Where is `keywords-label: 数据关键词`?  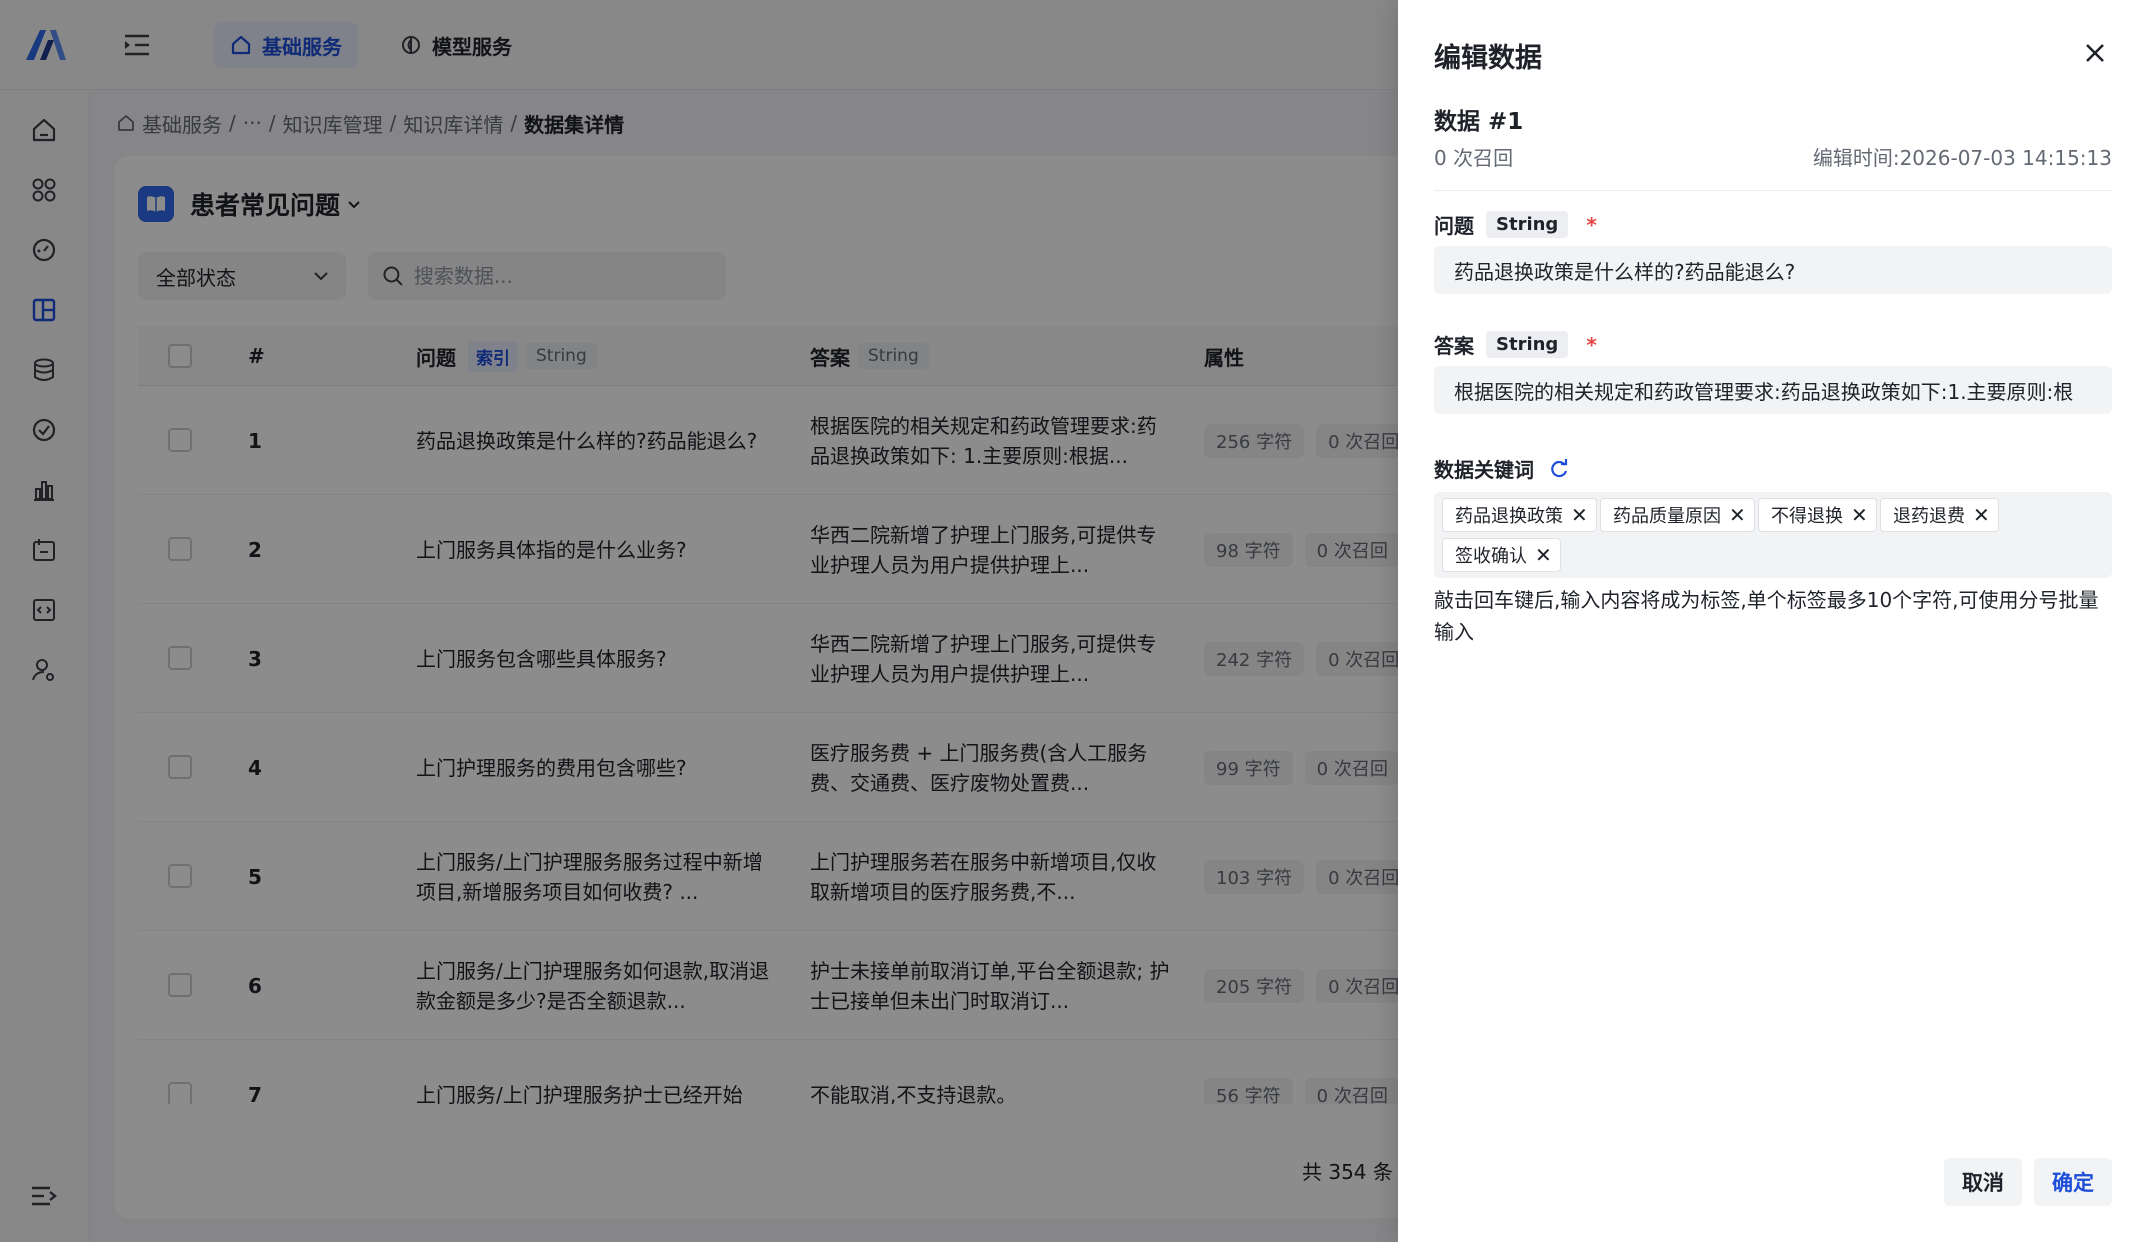
keywords-label: 数据关键词 is located at coordinates (1502, 468).